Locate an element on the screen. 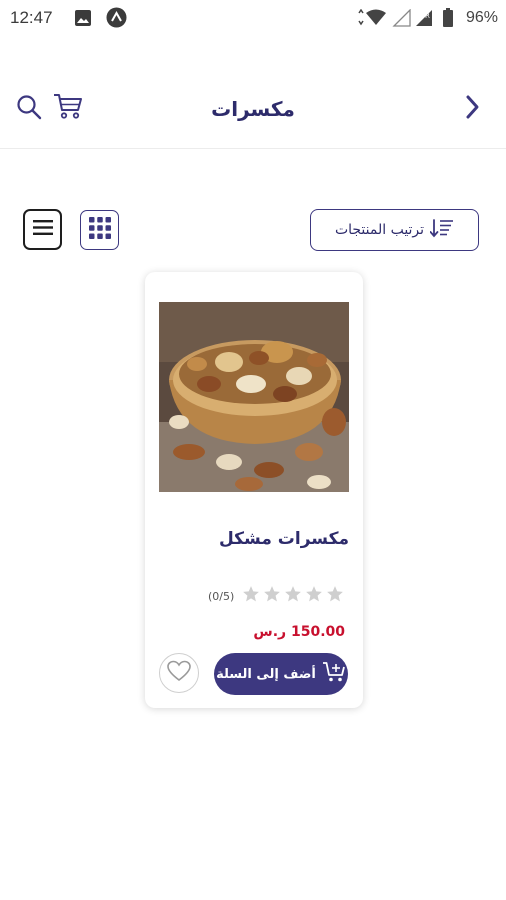 This screenshot has height=900, width=506. notification-icon is located at coordinates (116, 19).